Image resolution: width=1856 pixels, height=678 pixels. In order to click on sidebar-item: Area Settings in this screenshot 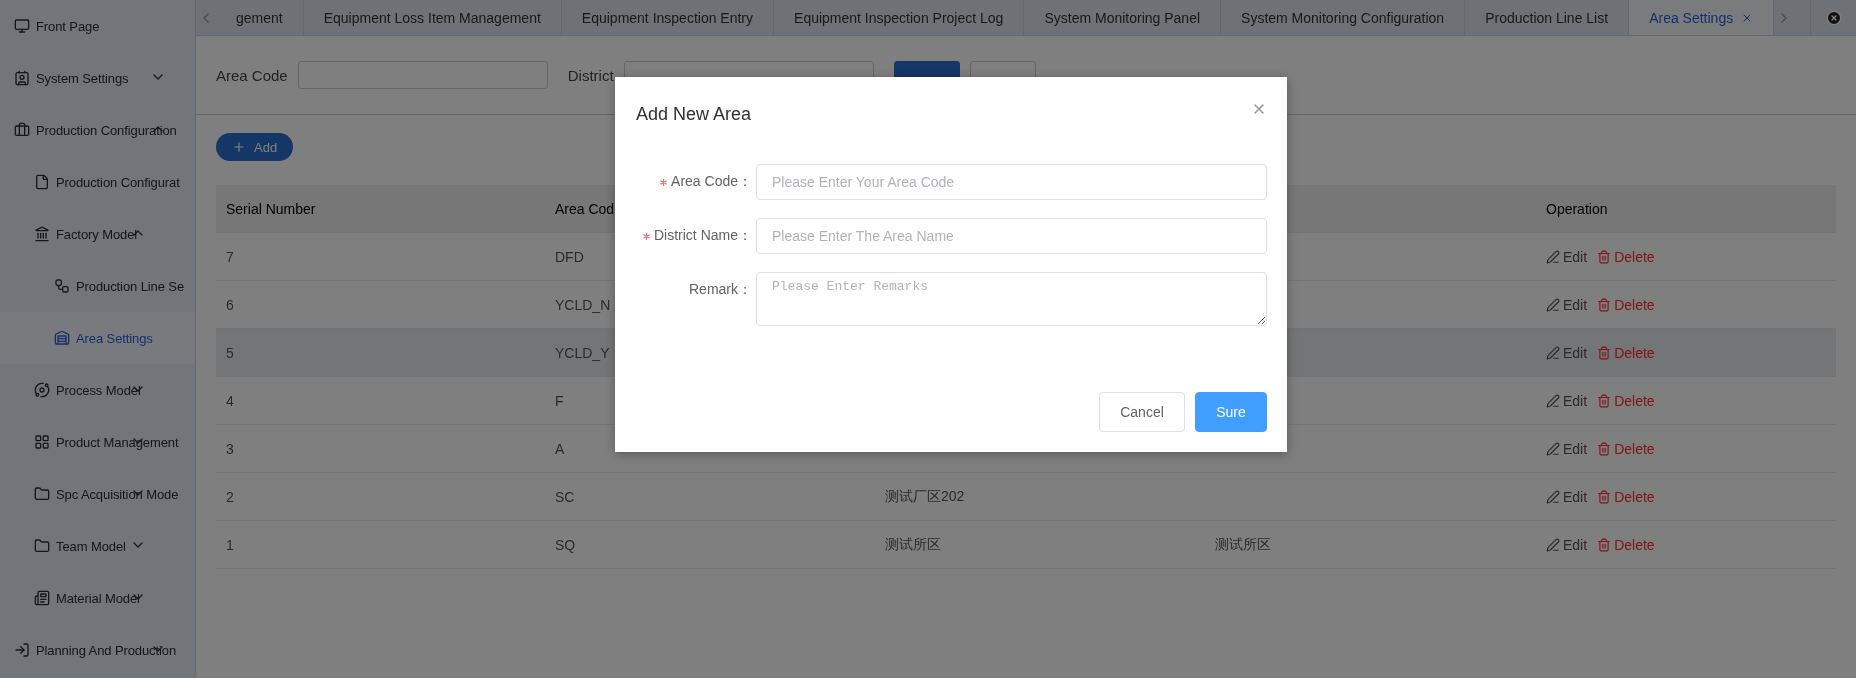, I will do `click(97, 338)`.